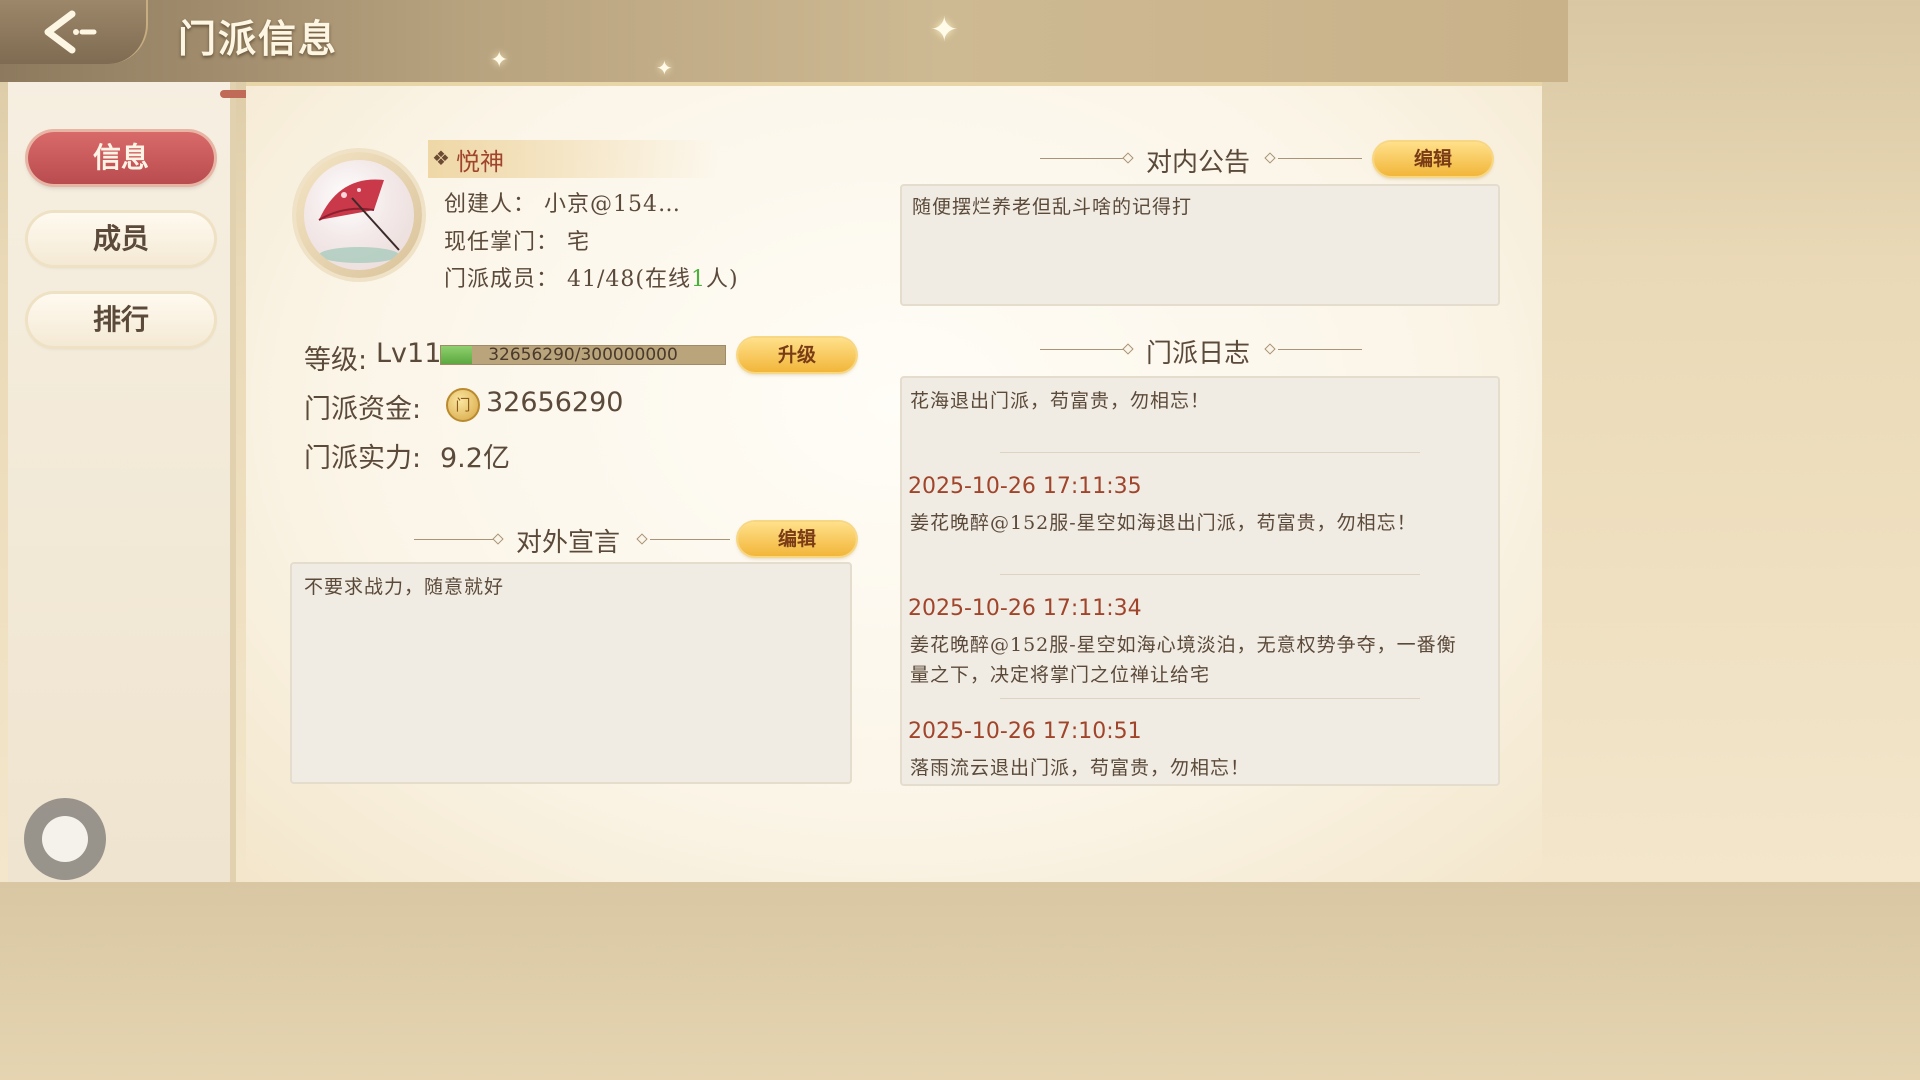 The image size is (1920, 1080). What do you see at coordinates (480, 162) in the screenshot?
I see `guild-name: 悦神` at bounding box center [480, 162].